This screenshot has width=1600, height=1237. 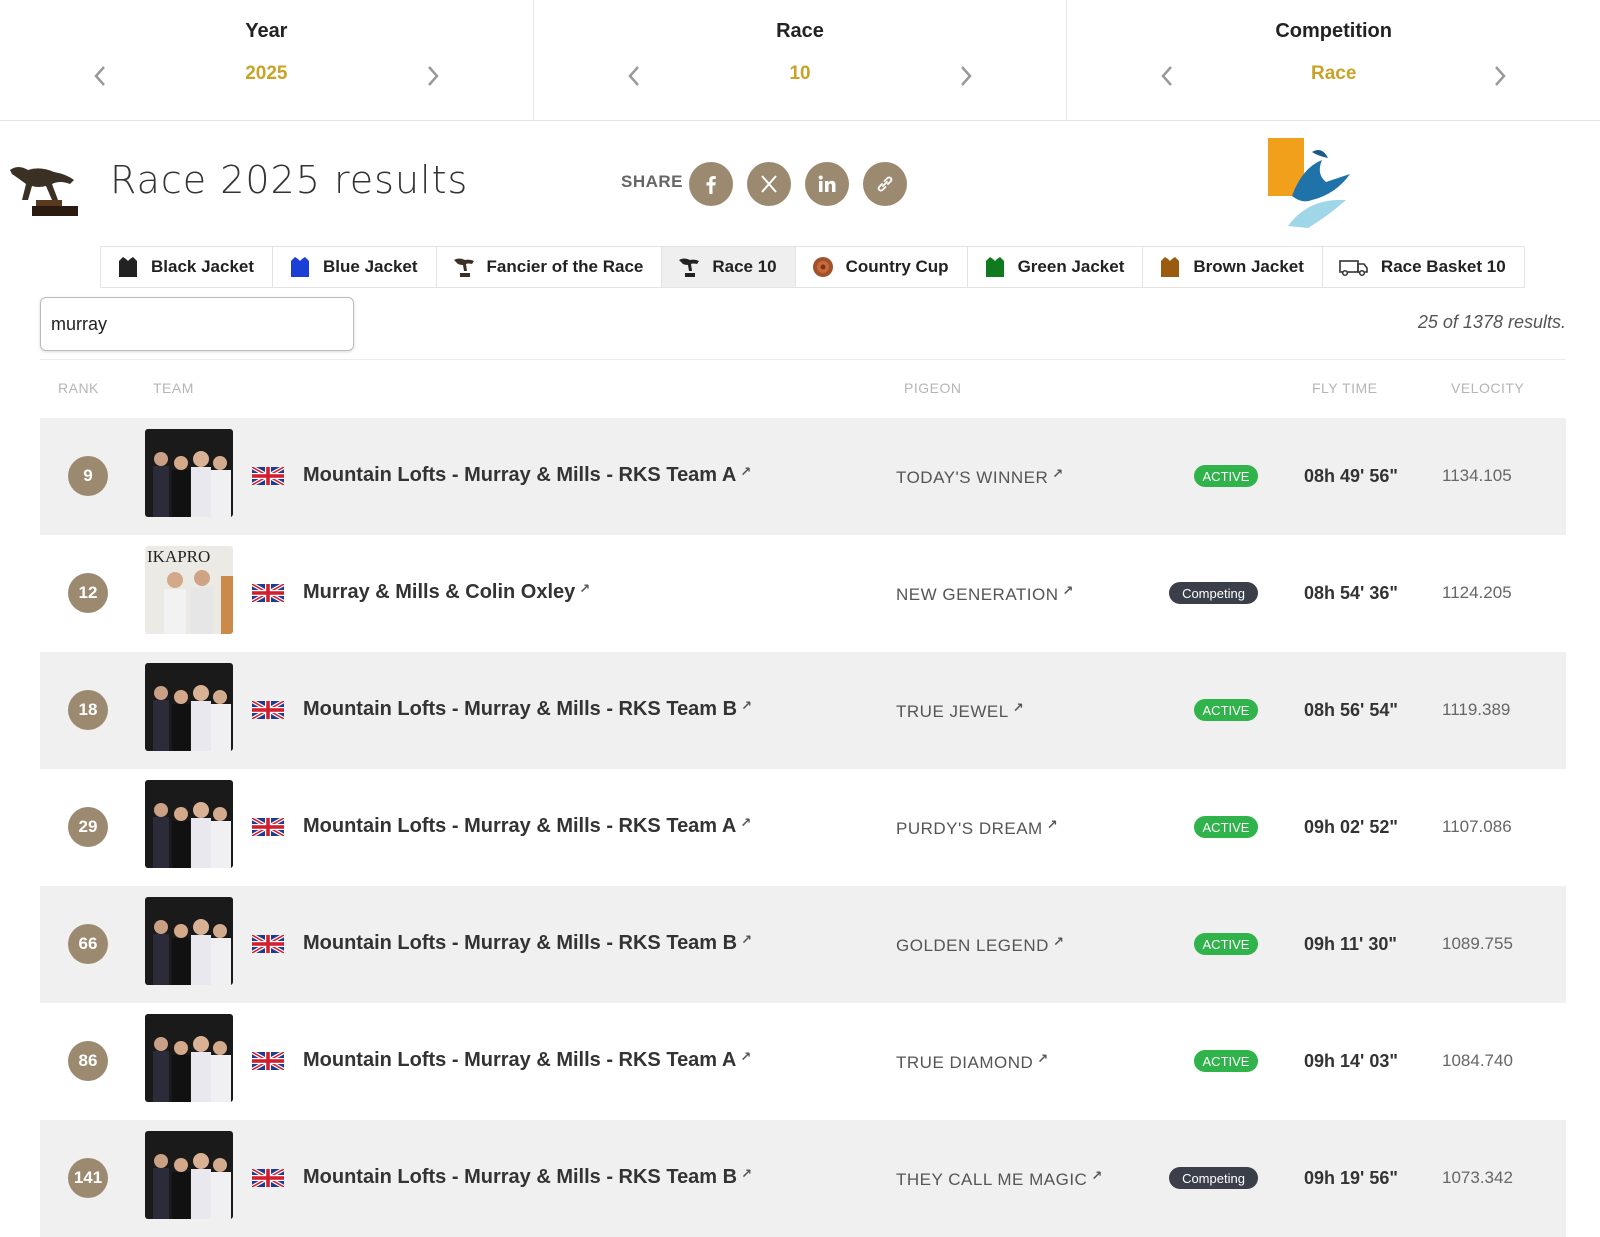 I want to click on pigeon-name: GOLDEN LEGEND, so click(x=972, y=945).